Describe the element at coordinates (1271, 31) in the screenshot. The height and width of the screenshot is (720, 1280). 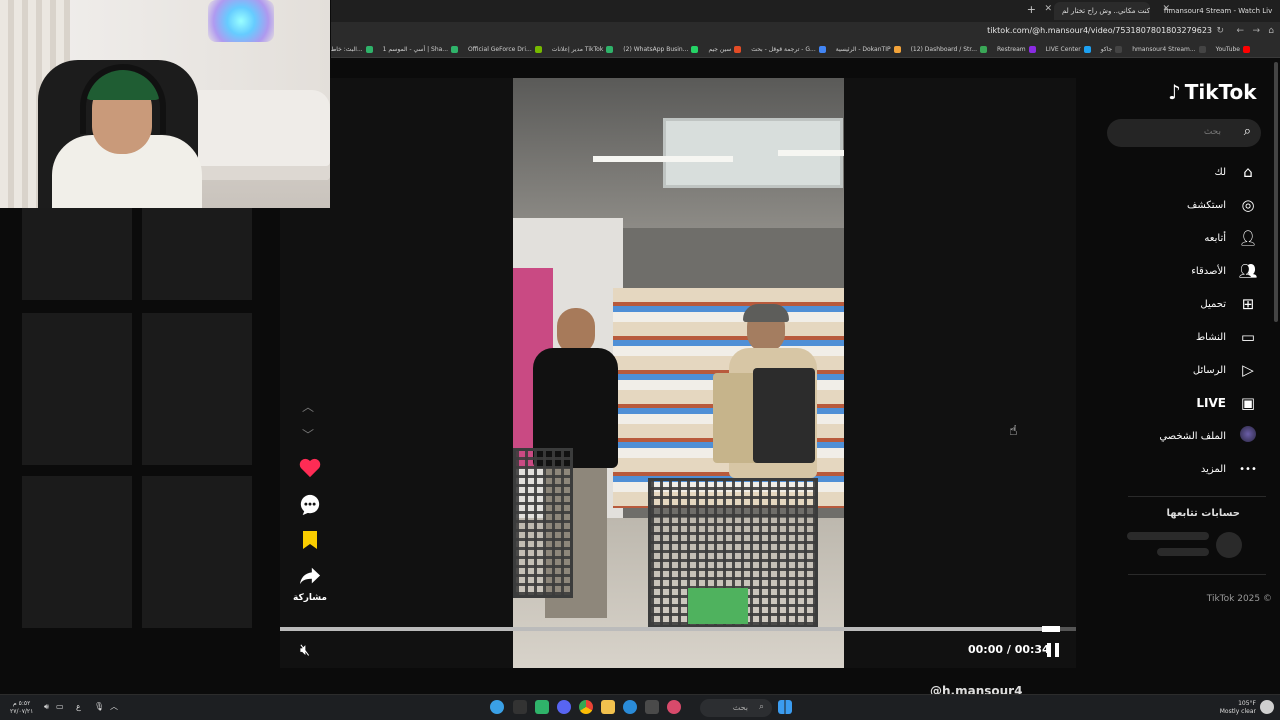
I see `home-icon: ⌂` at that location.